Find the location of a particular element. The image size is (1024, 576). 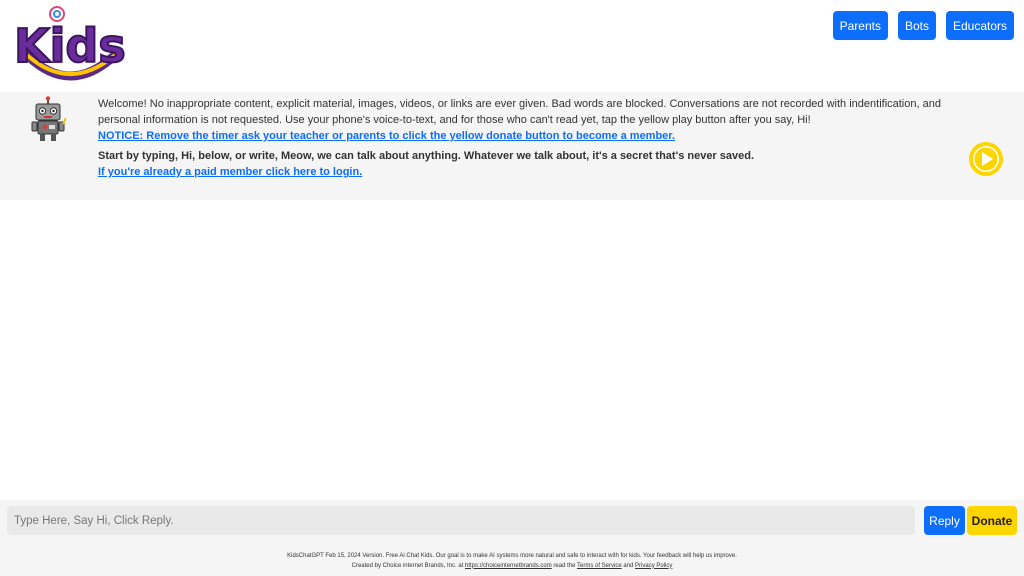

parents-button: Parents is located at coordinates (860, 25).